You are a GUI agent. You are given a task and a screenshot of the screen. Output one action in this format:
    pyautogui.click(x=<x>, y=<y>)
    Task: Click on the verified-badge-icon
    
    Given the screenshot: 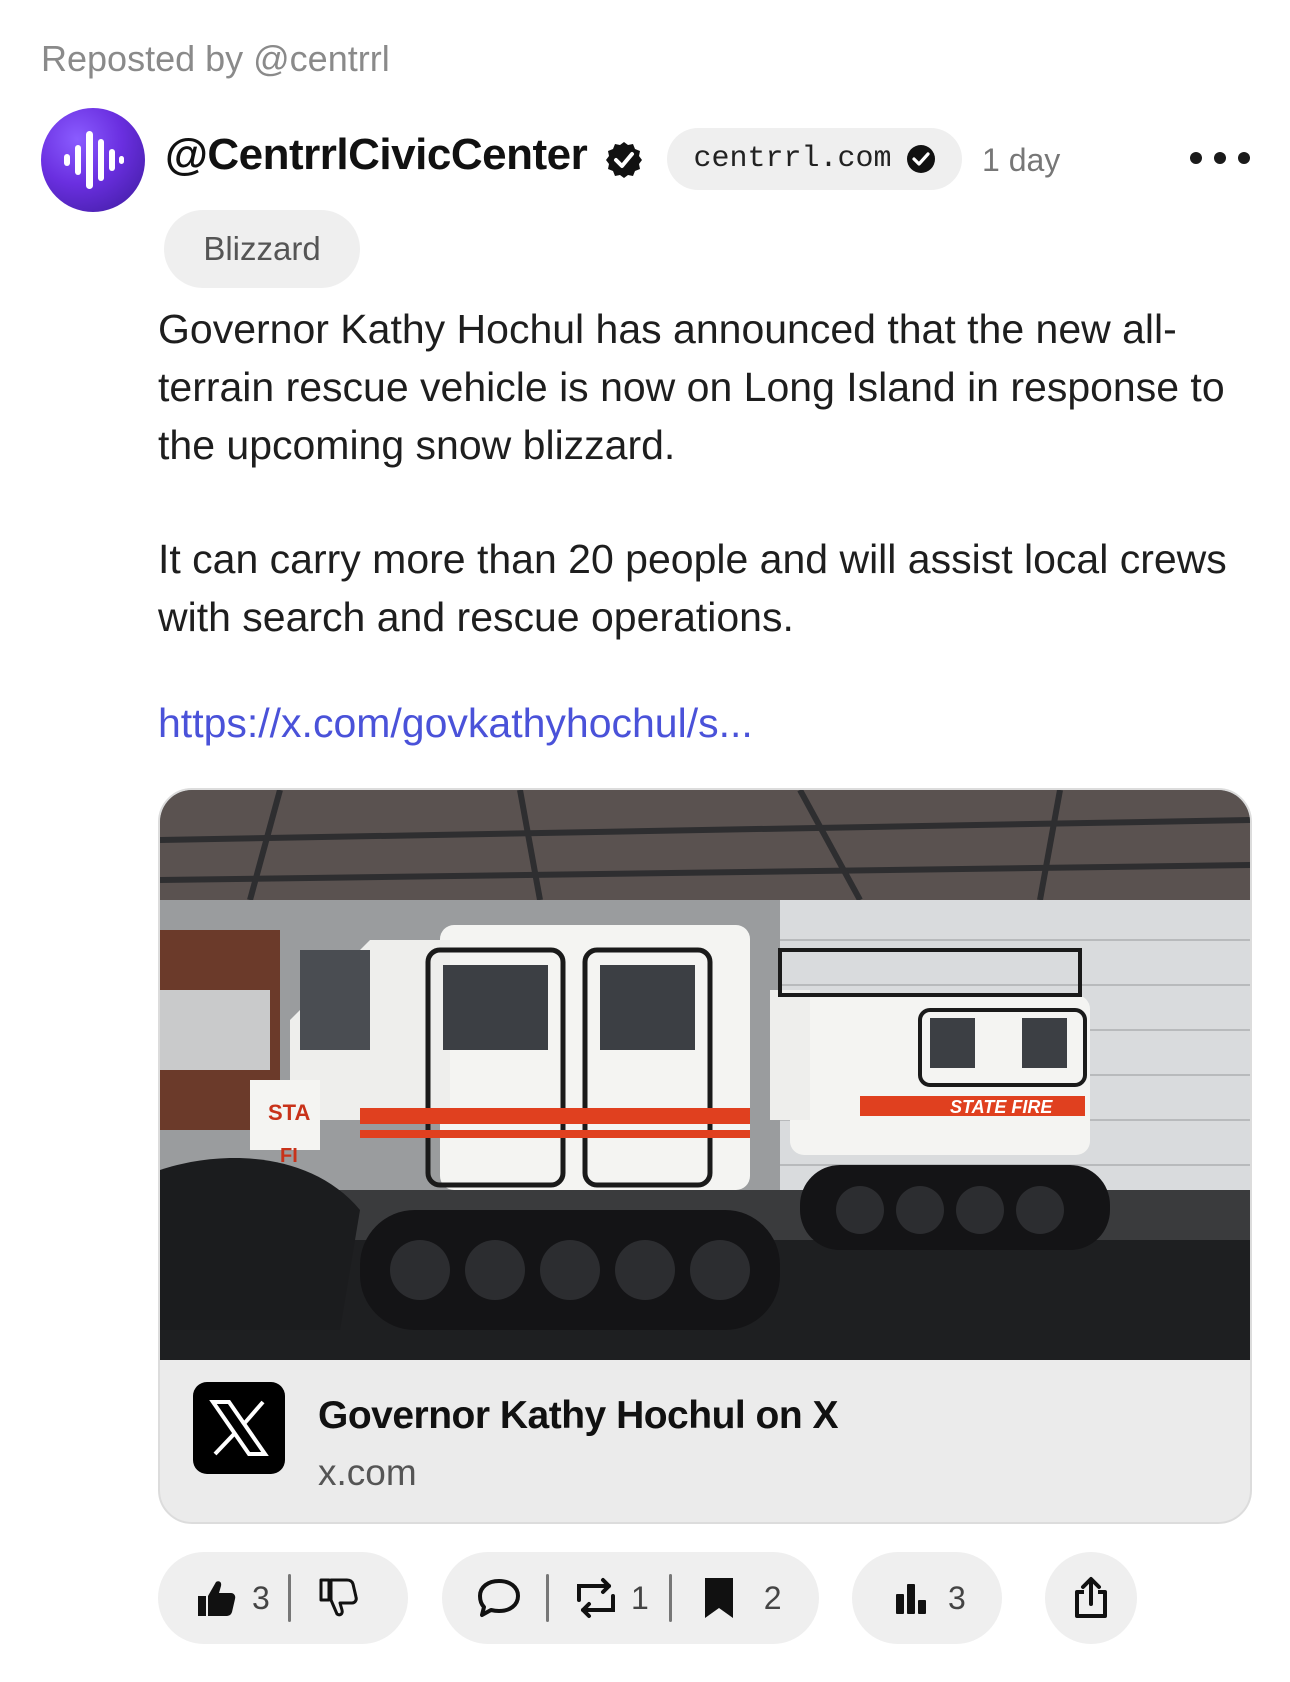 What is the action you would take?
    pyautogui.click(x=624, y=160)
    